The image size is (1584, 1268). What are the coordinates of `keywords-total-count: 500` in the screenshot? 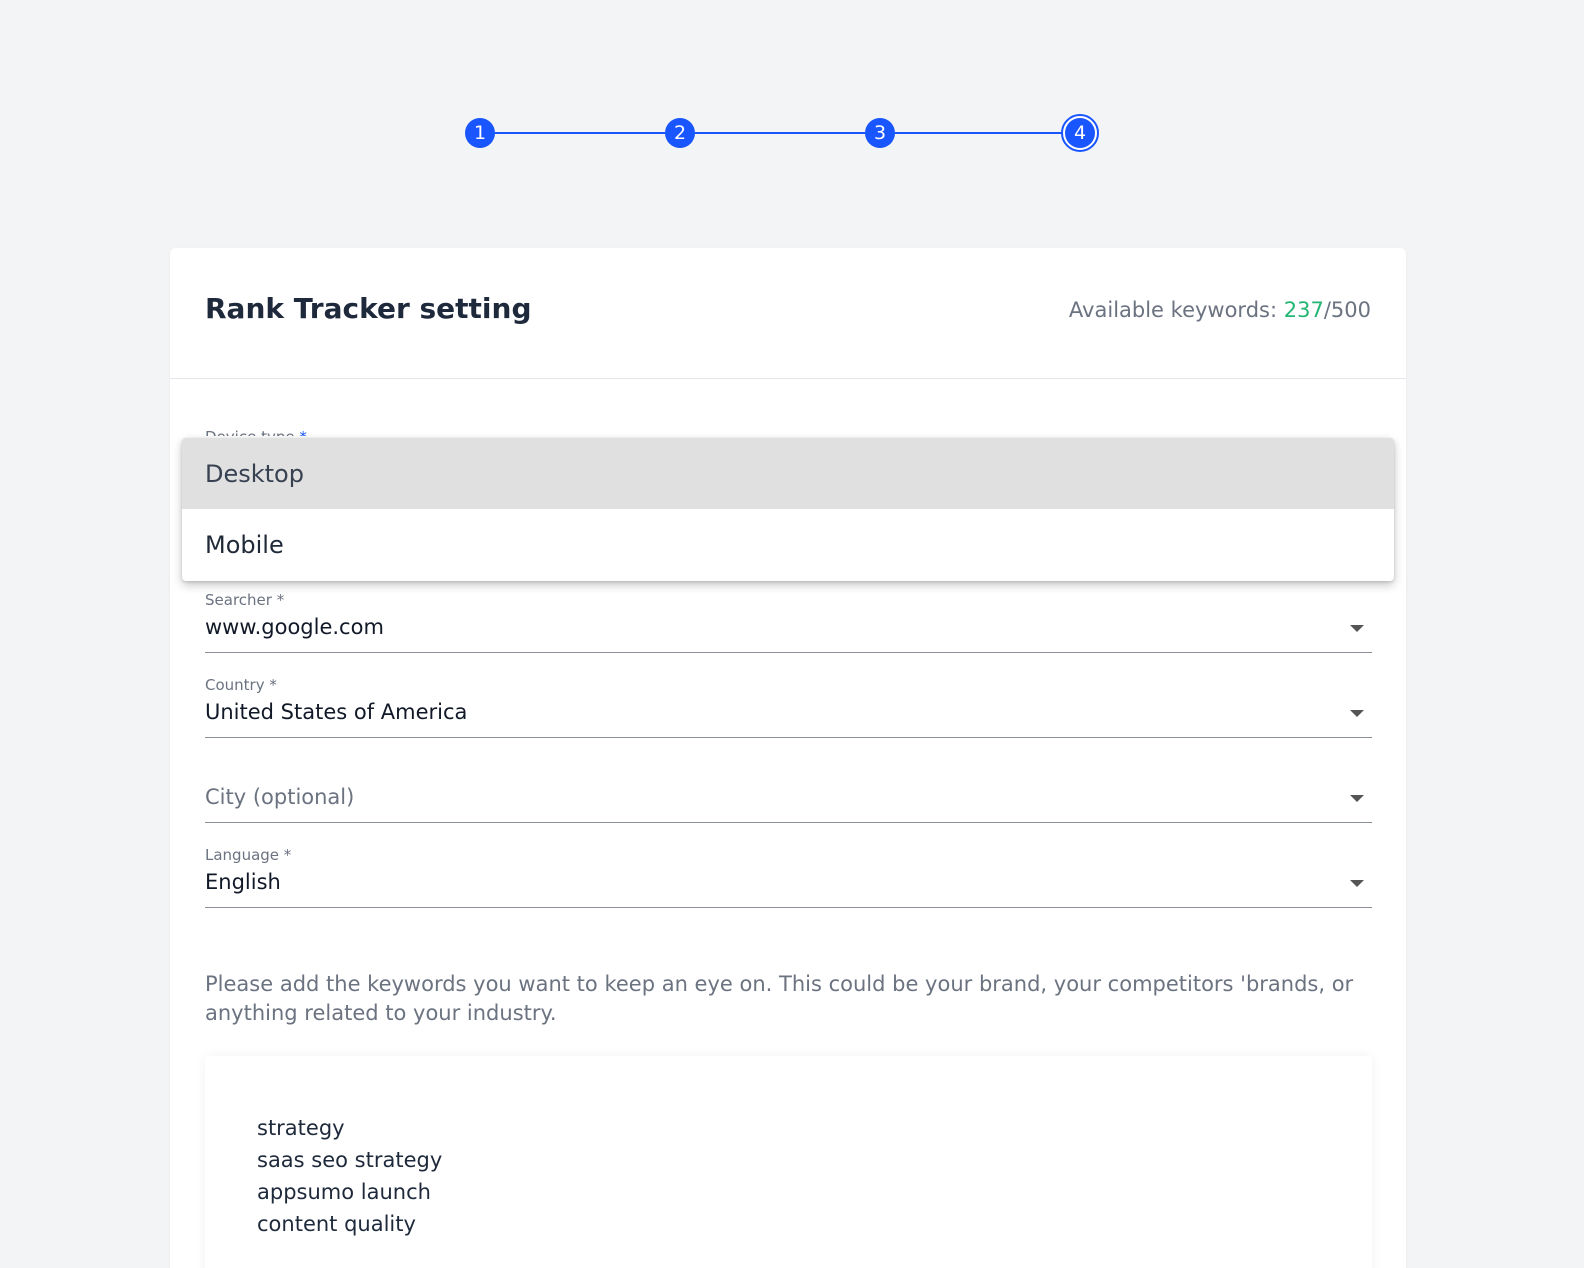 It's located at (1350, 310).